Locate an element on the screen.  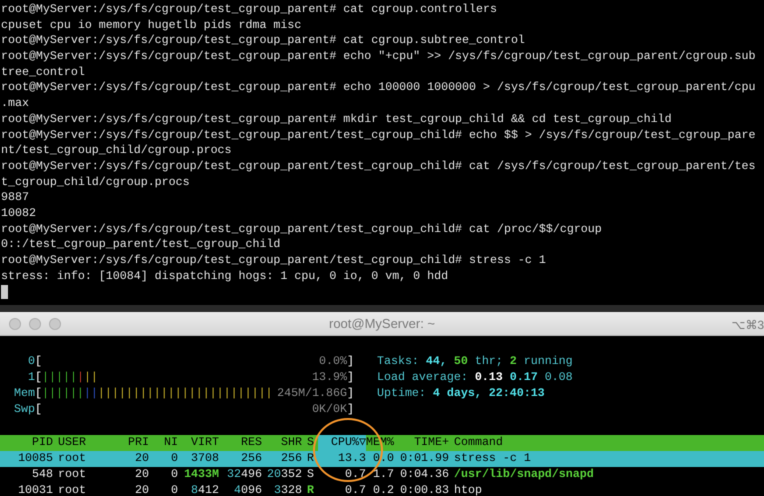
table-cell-text: 548 is located at coordinates (42, 475).